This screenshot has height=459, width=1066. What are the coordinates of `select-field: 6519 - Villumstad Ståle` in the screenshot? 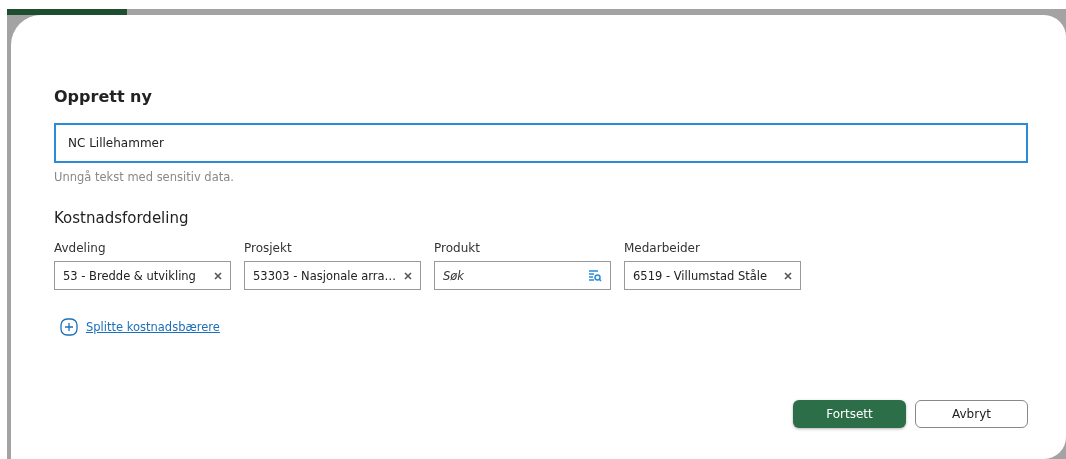 It's located at (712, 275).